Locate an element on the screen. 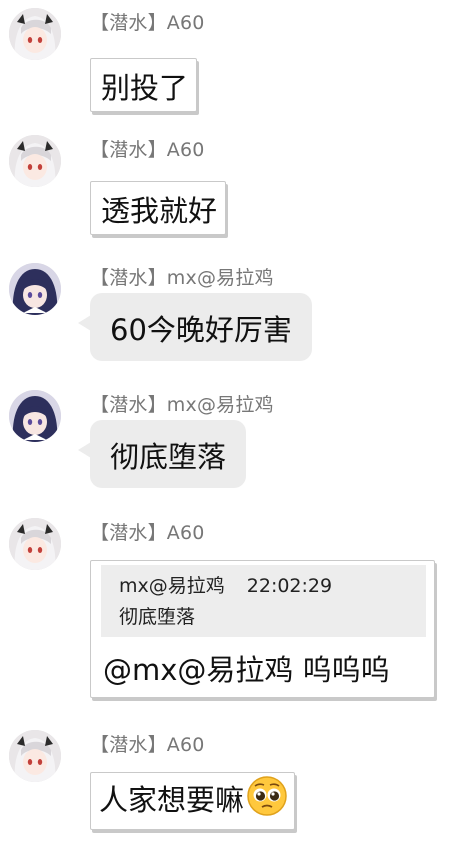 This screenshot has height=845, width=460. message-bubble: 别投了 is located at coordinates (144, 85).